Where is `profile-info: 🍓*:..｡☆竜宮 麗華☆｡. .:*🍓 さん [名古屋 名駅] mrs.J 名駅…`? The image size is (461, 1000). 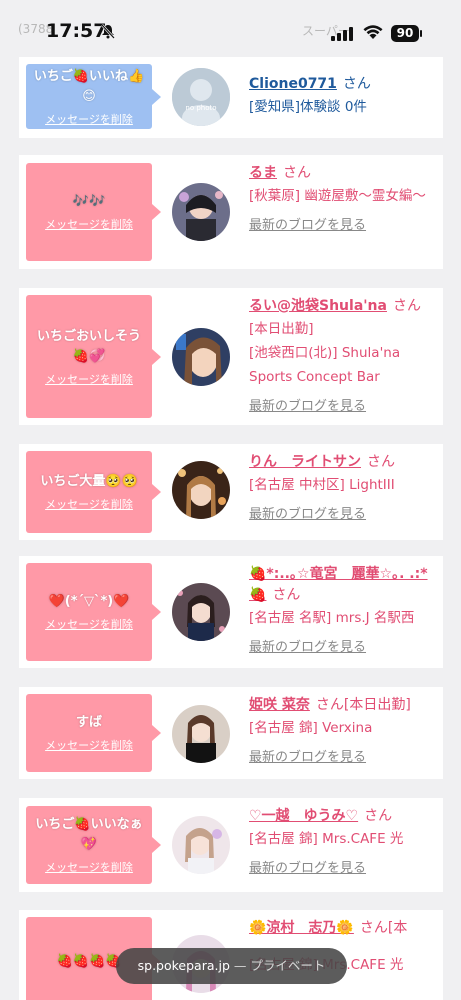 profile-info: 🍓*:..｡☆竜宮 麗華☆｡. .:*🍓 さん [名古屋 名駅] mrs.J 名駅… is located at coordinates (344, 609).